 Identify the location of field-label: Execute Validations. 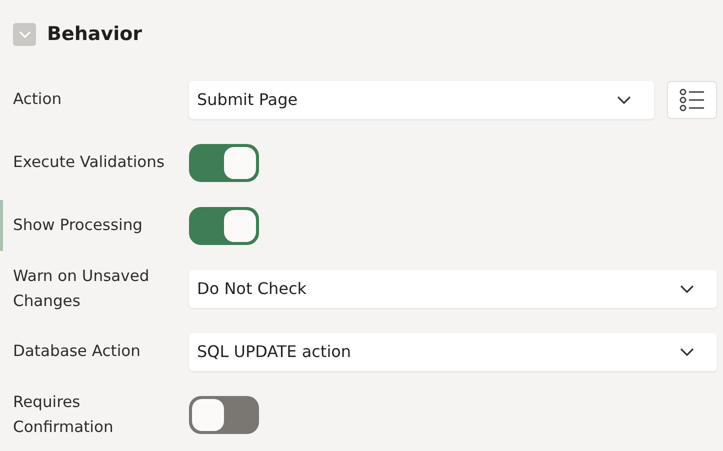
(89, 162).